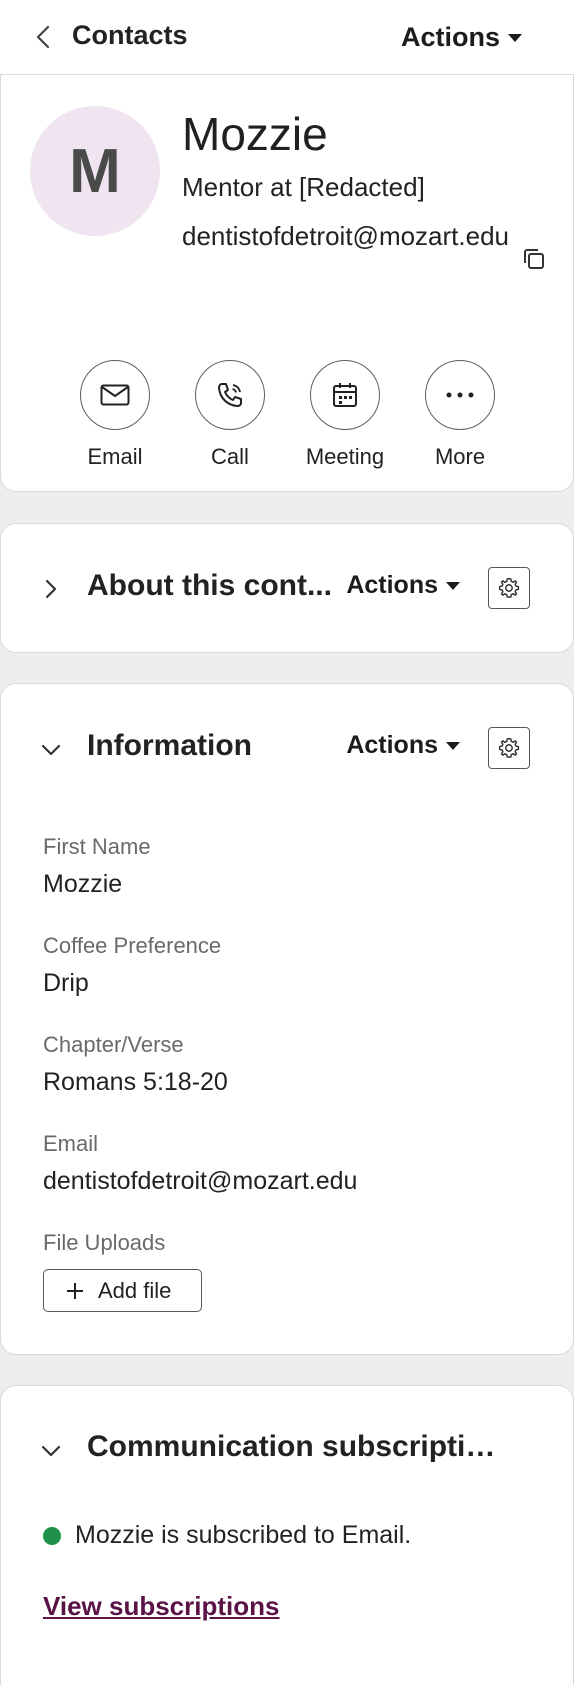 Image resolution: width=574 pixels, height=1685 pixels. I want to click on email-action-label: Email, so click(115, 456).